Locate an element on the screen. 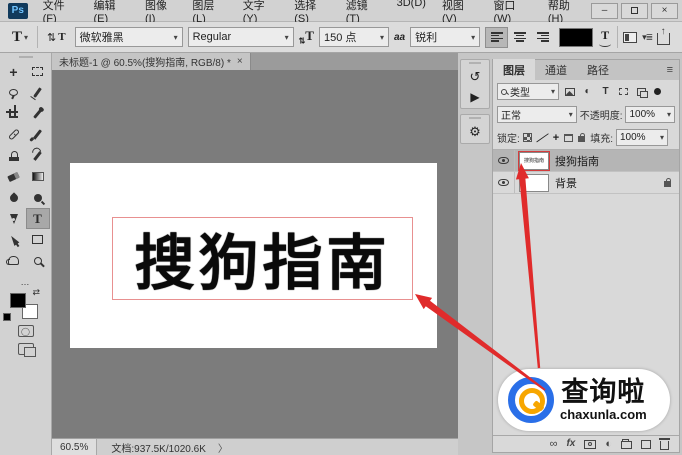 The height and width of the screenshot is (455, 682). lock-transparency-icon is located at coordinates (527, 137).